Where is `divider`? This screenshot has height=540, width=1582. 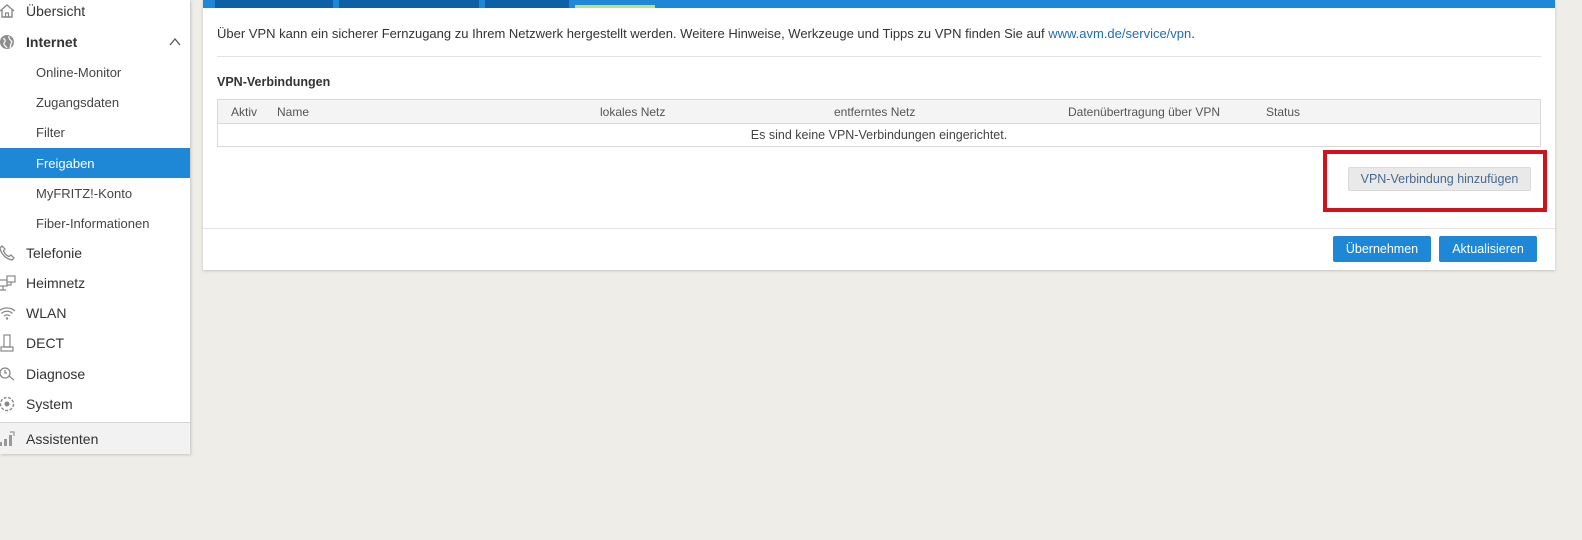 divider is located at coordinates (879, 56).